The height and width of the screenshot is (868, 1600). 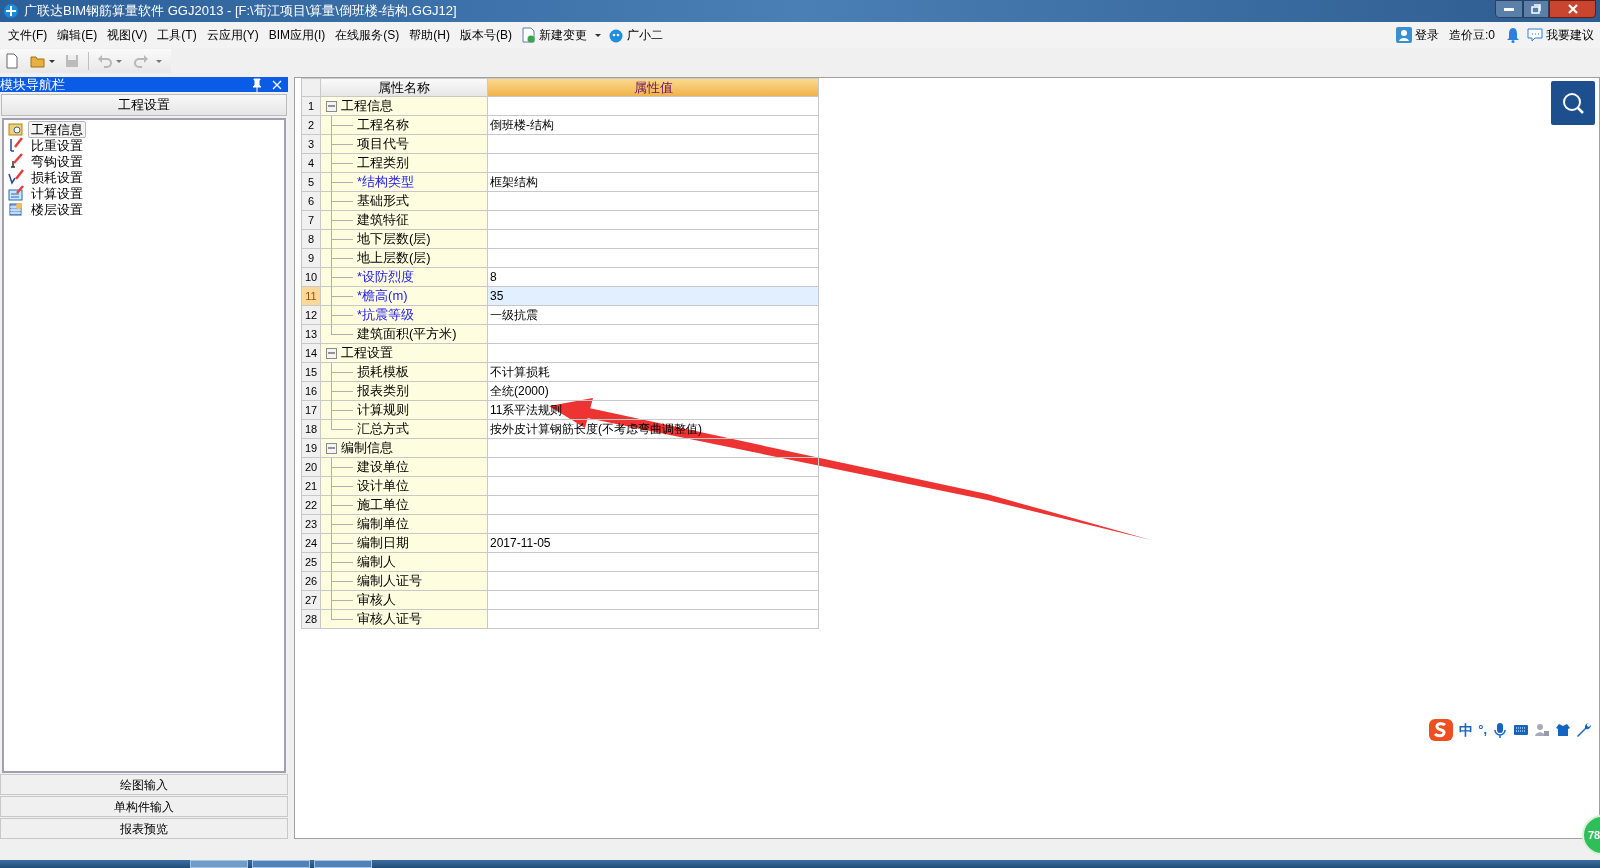 I want to click on module-item: 工程信息, so click(x=57, y=129).